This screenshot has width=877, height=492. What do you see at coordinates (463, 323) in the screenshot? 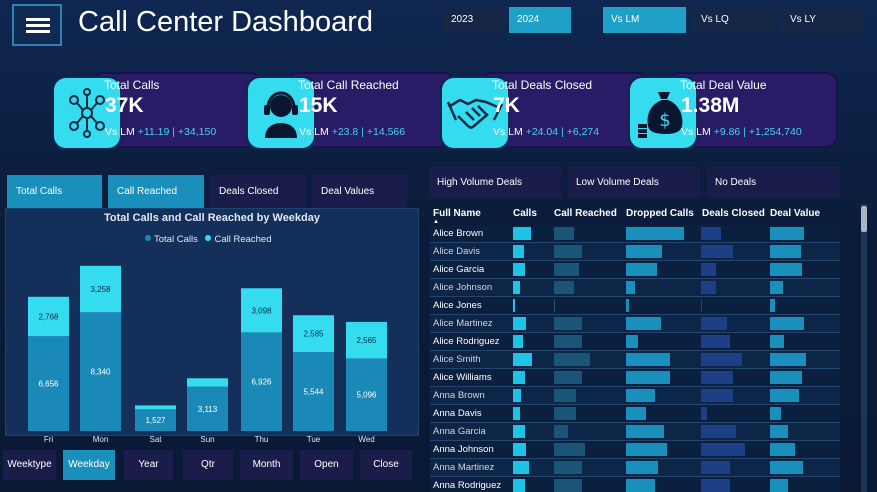
I see `row-name: Alice Martinez` at bounding box center [463, 323].